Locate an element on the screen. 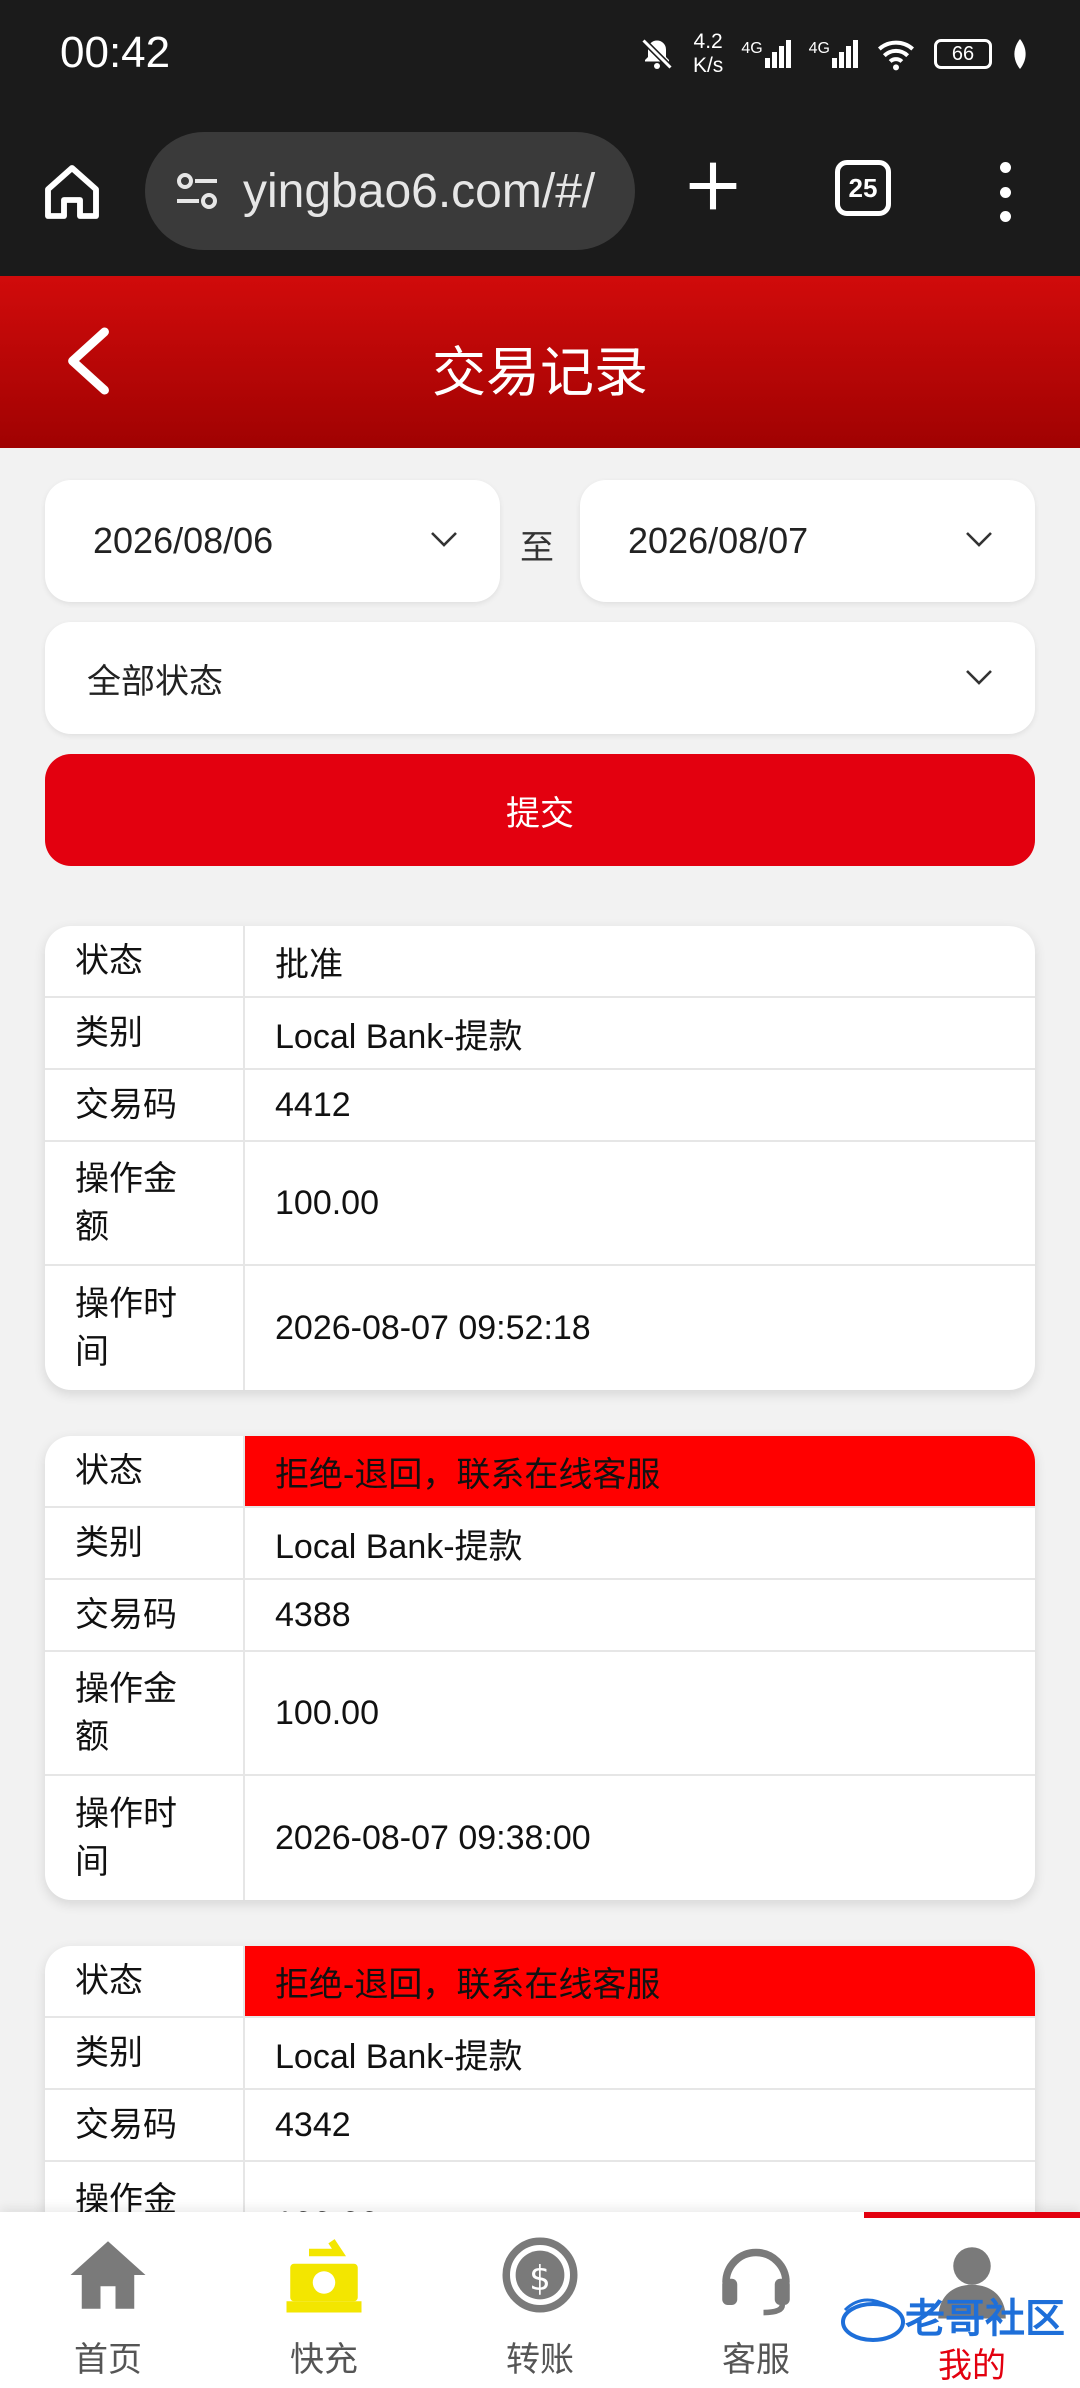 This screenshot has height=2388, width=1080. battery-level: 66 is located at coordinates (963, 53).